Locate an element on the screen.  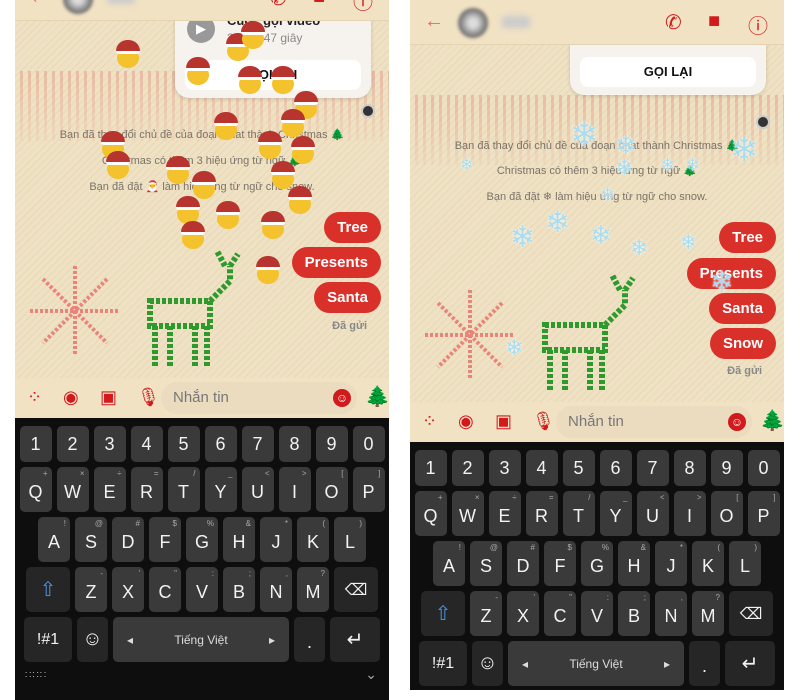
contact-name is located at coordinates (121, 2).